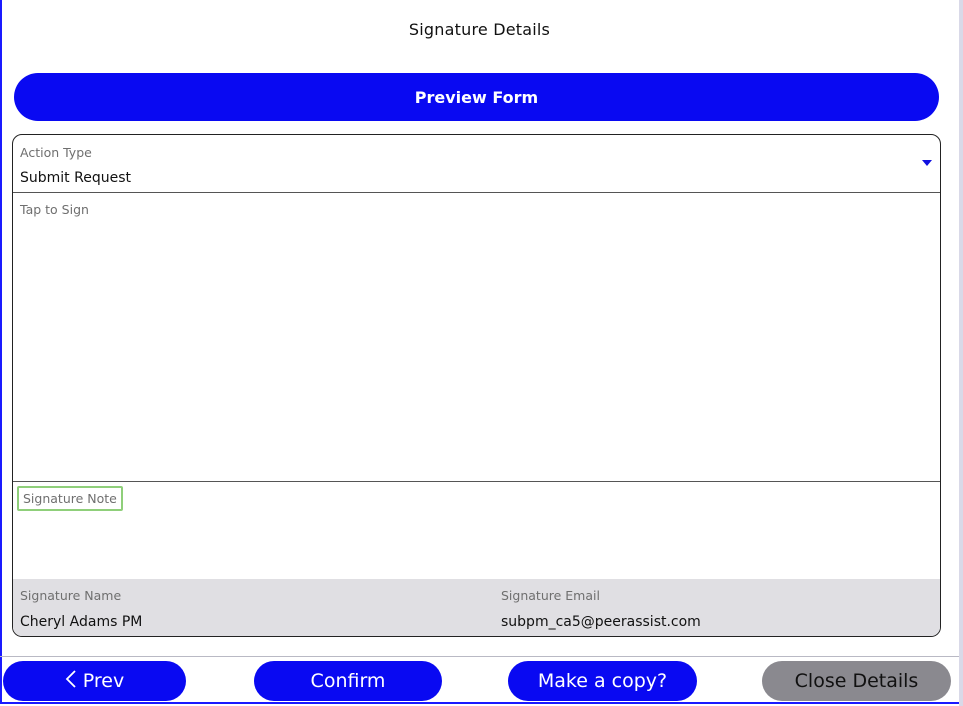 This screenshot has width=963, height=706. I want to click on page-title: Signature Details, so click(479, 29).